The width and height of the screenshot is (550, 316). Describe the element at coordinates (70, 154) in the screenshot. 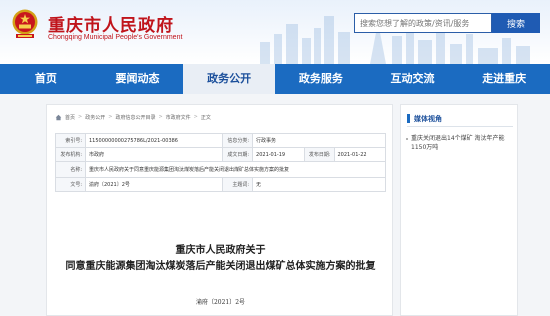

I see `issuer-label: 发布机构:` at that location.